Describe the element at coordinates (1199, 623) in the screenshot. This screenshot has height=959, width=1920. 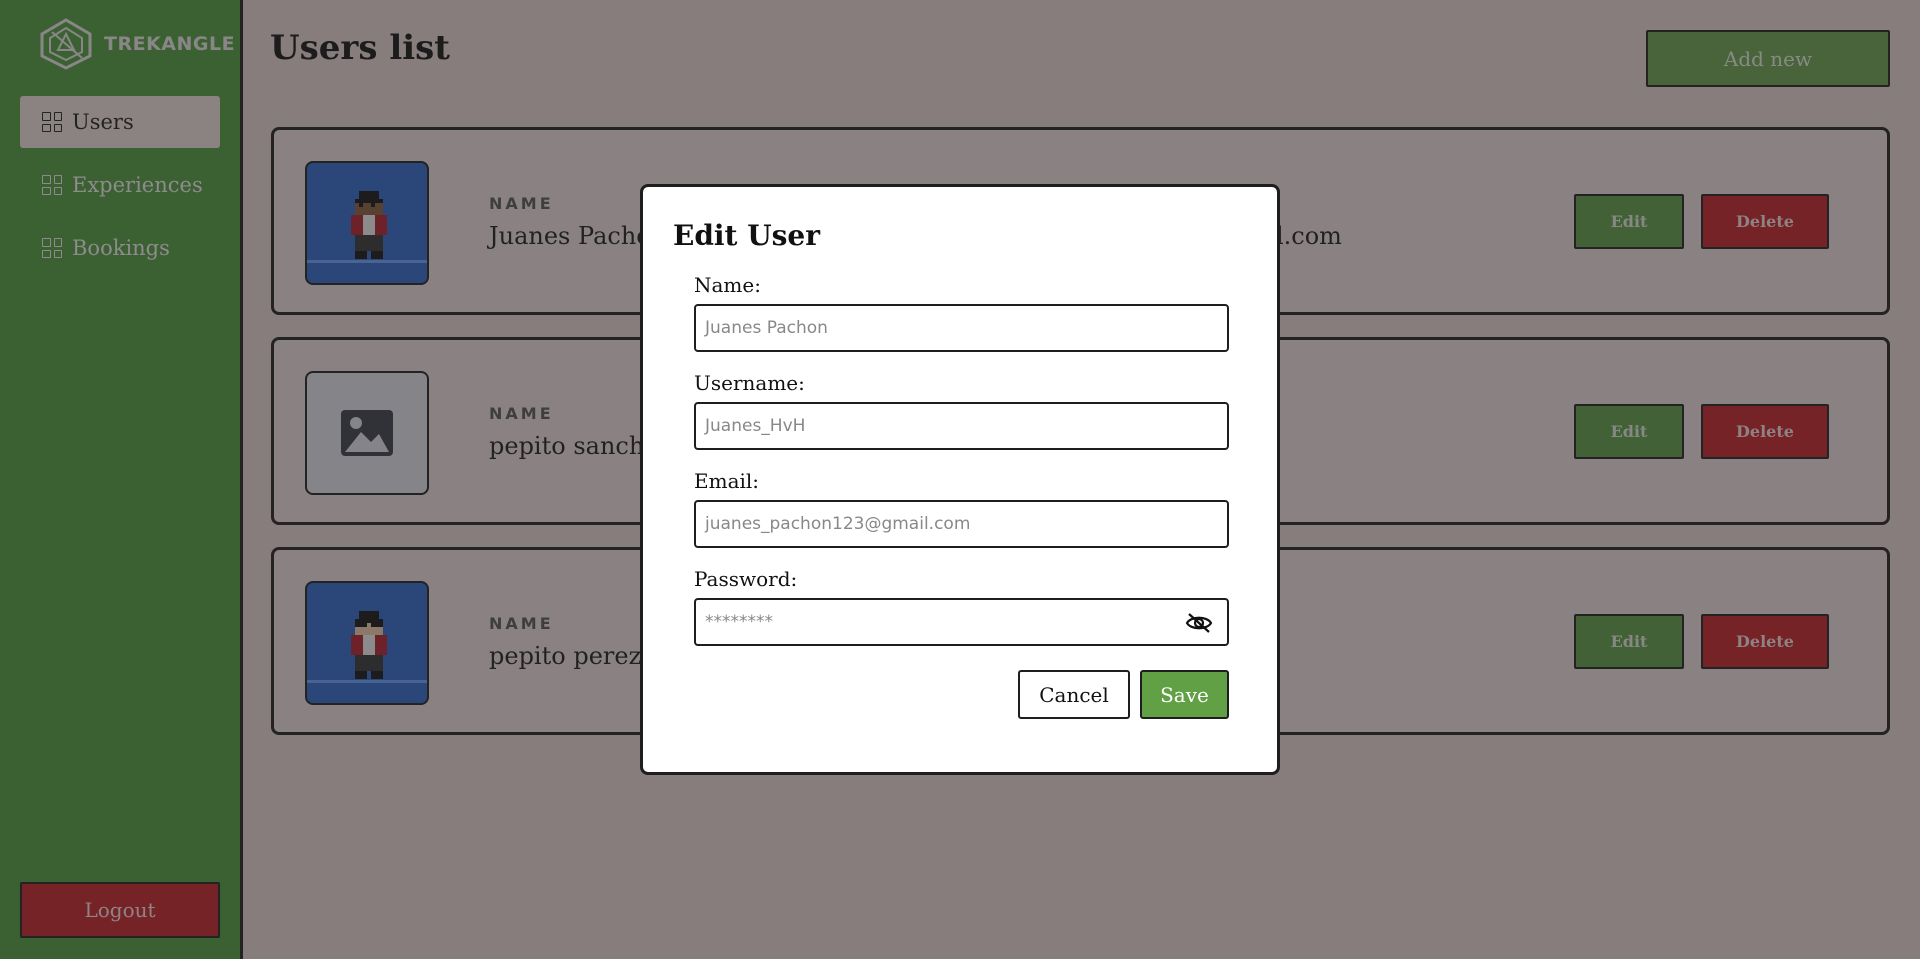
I see `eye-slash-icon` at that location.